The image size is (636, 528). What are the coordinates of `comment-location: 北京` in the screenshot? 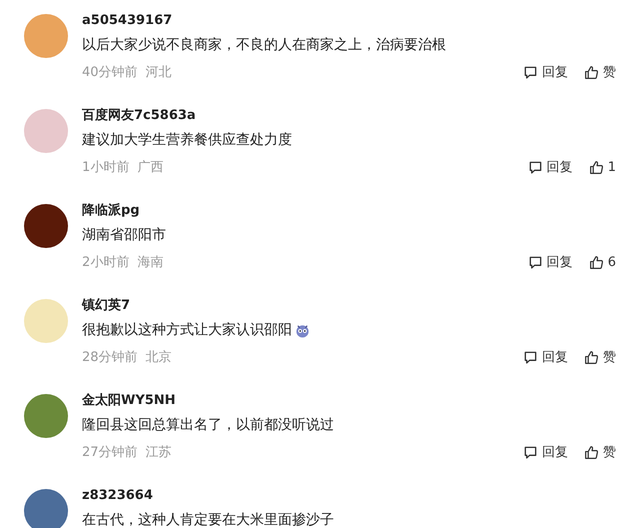 It's located at (159, 357).